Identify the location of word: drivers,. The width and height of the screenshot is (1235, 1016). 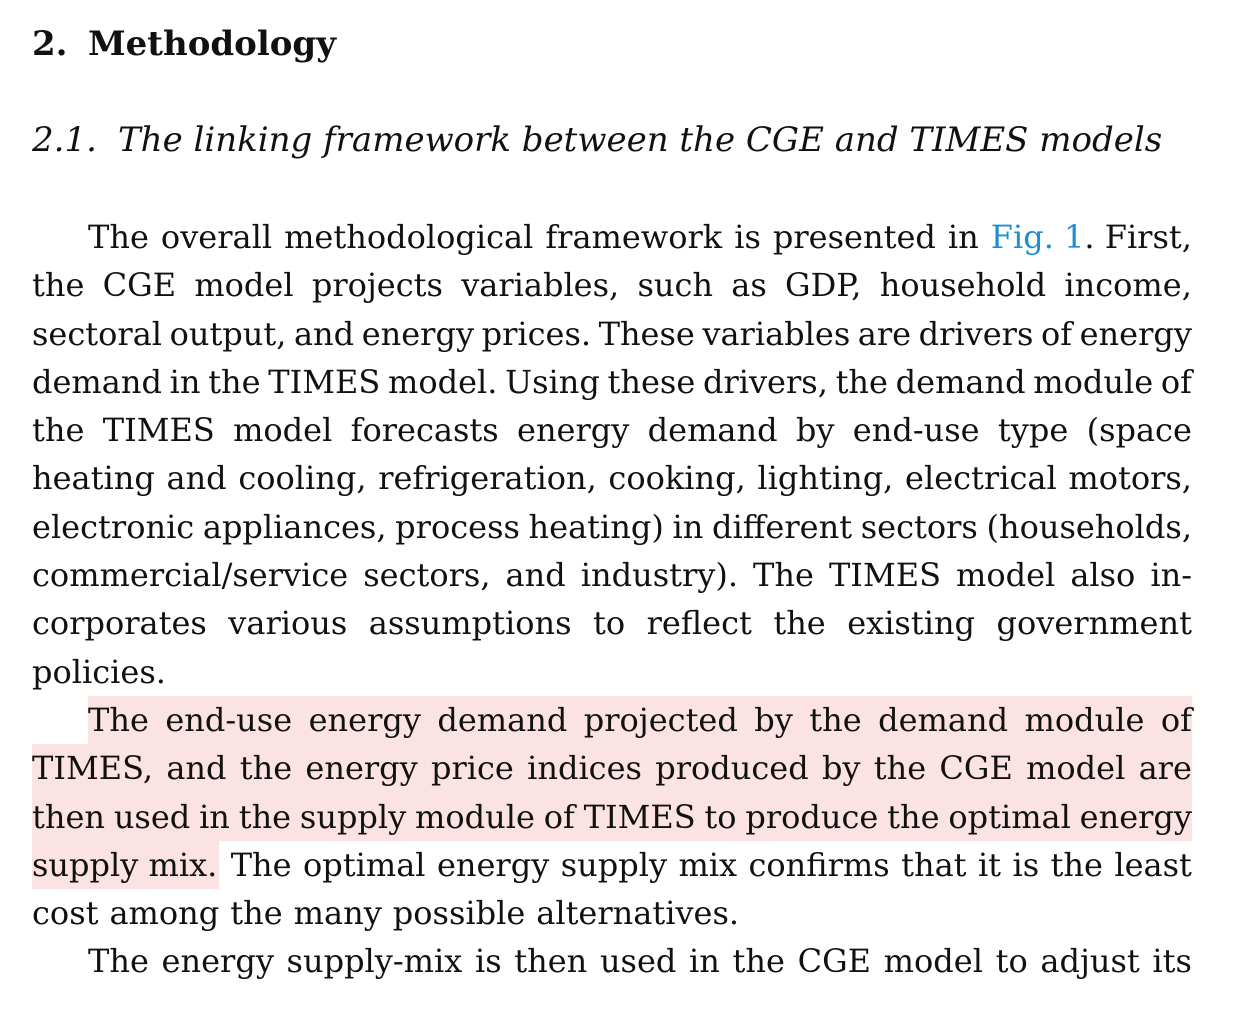
(765, 381).